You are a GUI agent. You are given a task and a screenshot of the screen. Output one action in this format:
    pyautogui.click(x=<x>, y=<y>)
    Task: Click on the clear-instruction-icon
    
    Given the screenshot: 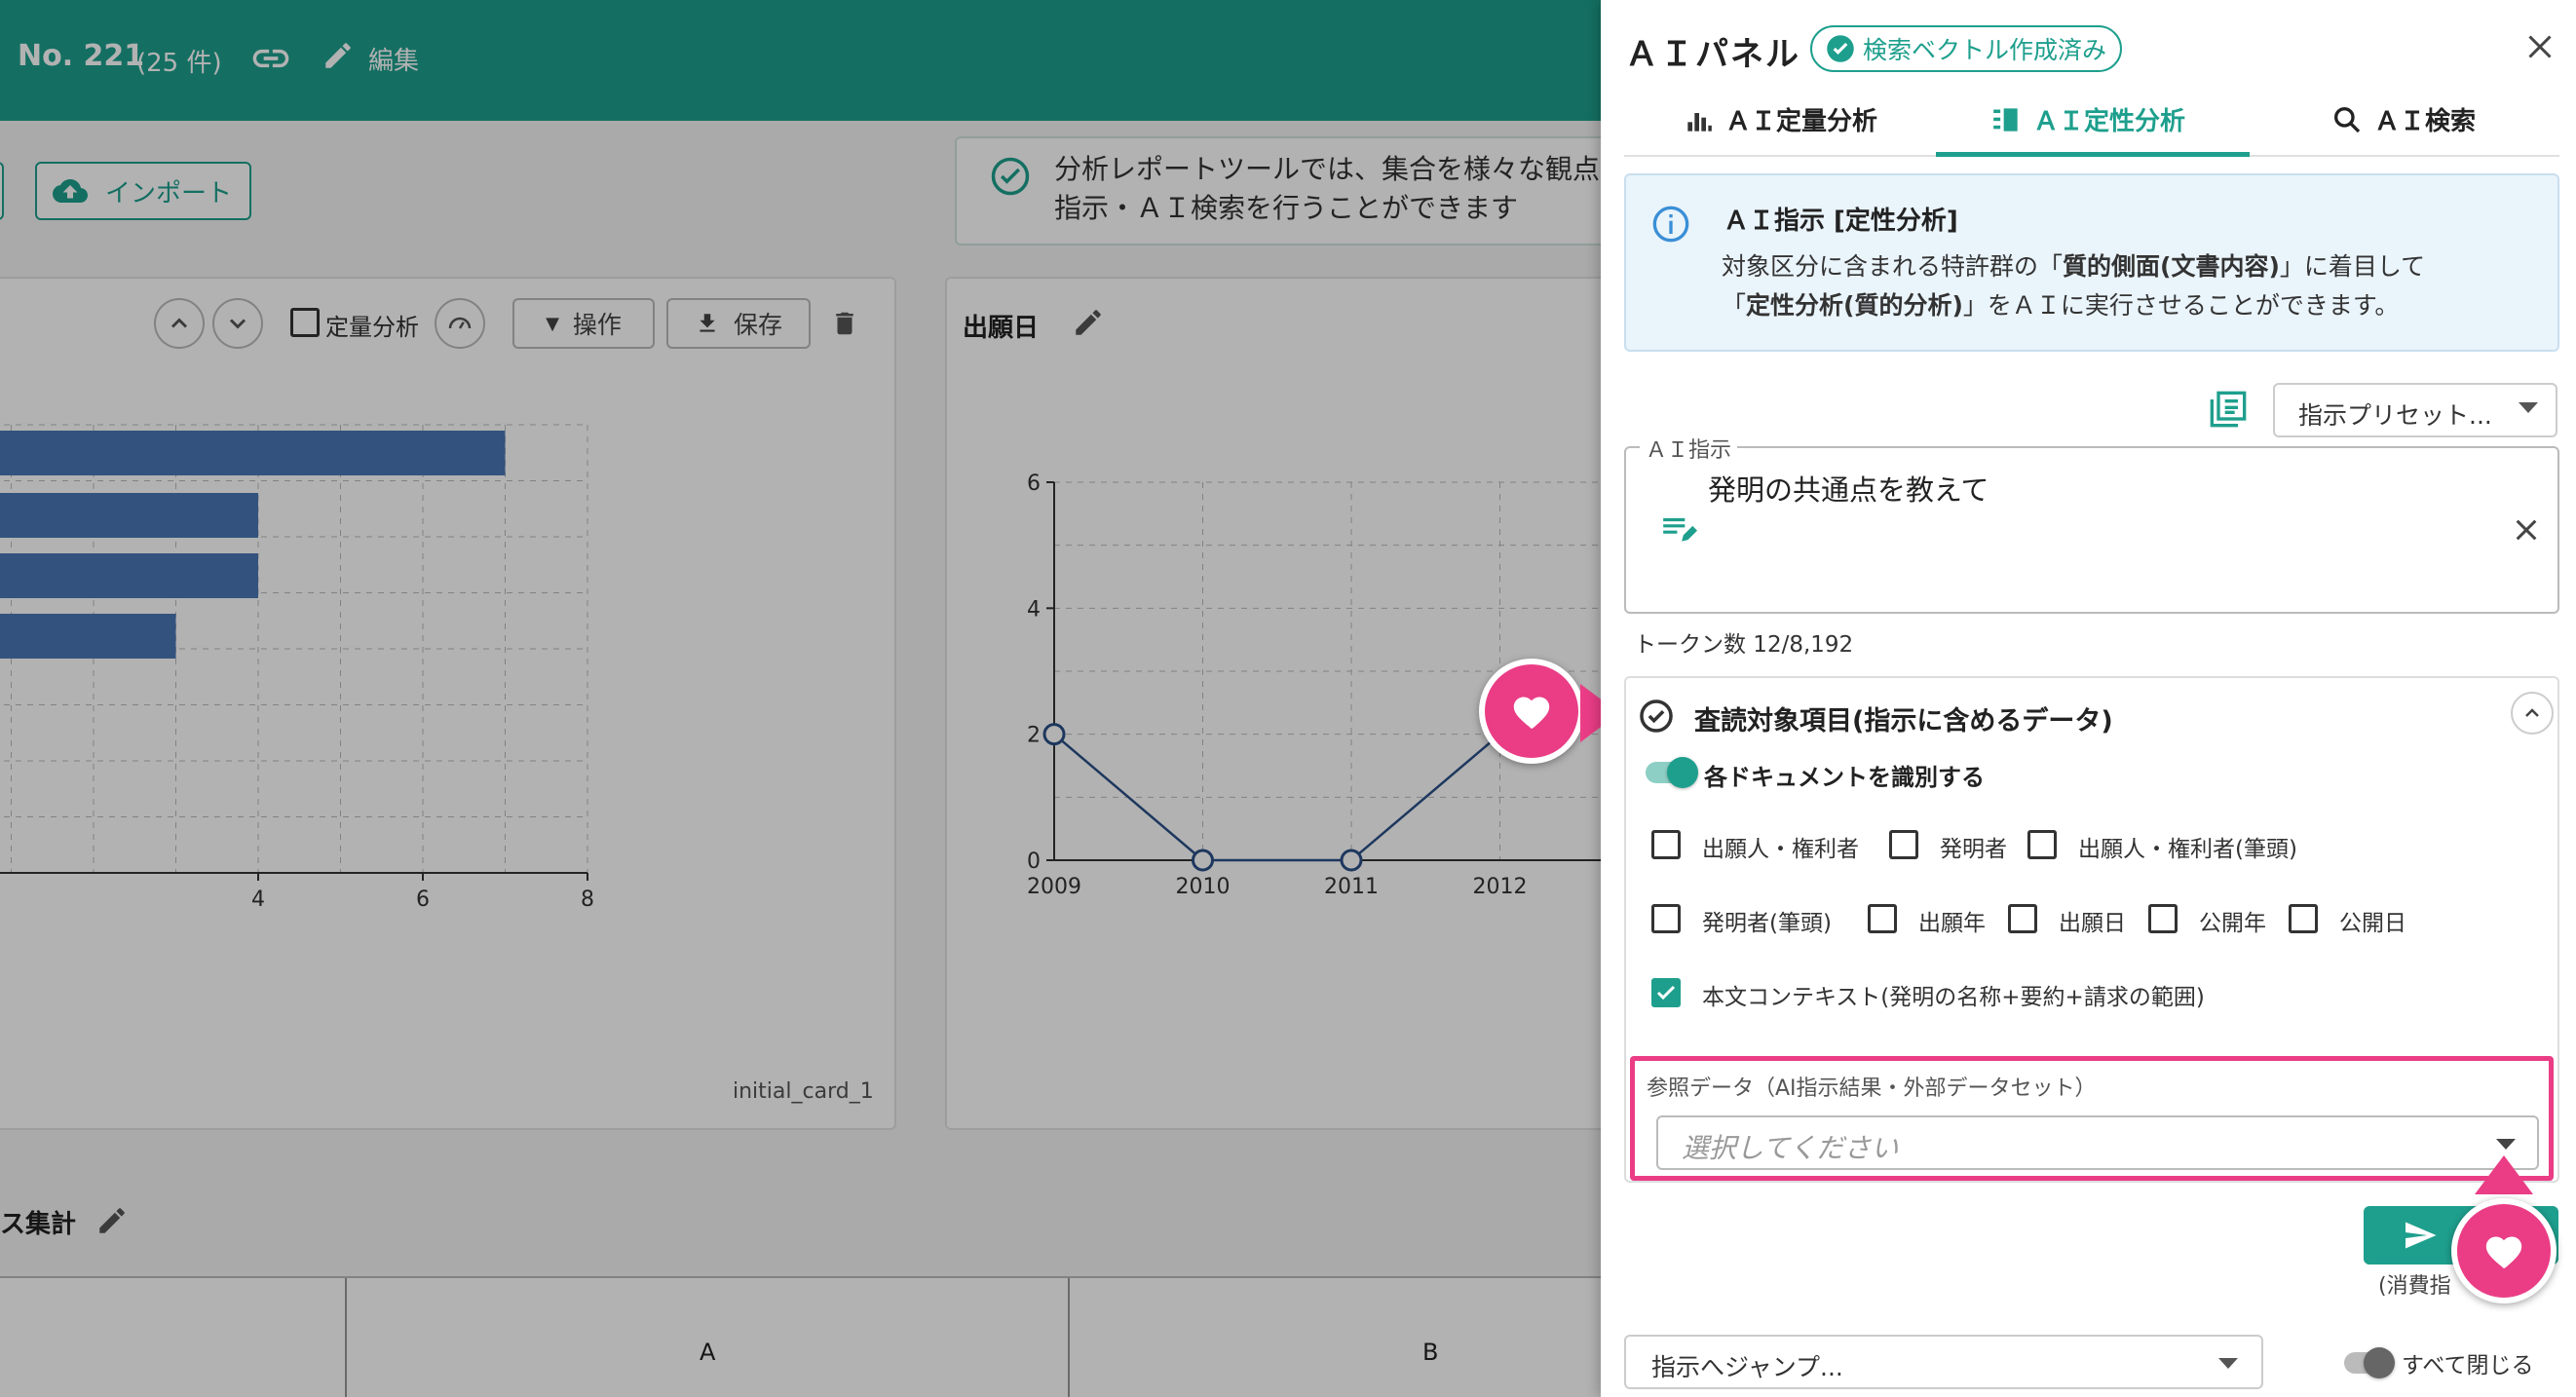 What is the action you would take?
    pyautogui.click(x=2526, y=531)
    